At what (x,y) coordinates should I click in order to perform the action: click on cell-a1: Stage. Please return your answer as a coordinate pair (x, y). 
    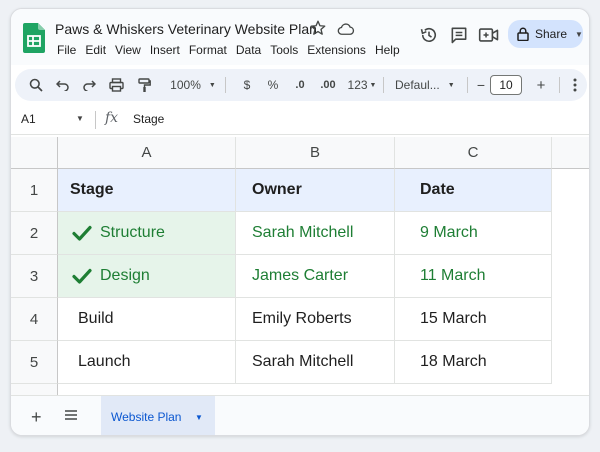
    Looking at the image, I should click on (147, 190).